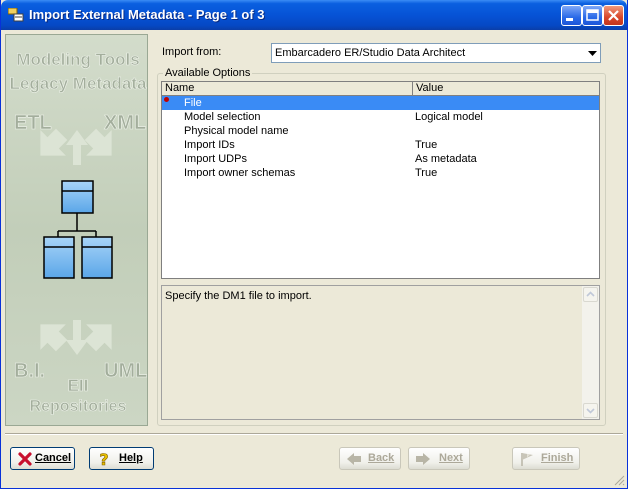 The height and width of the screenshot is (489, 628). I want to click on arrow-right-icon, so click(423, 459).